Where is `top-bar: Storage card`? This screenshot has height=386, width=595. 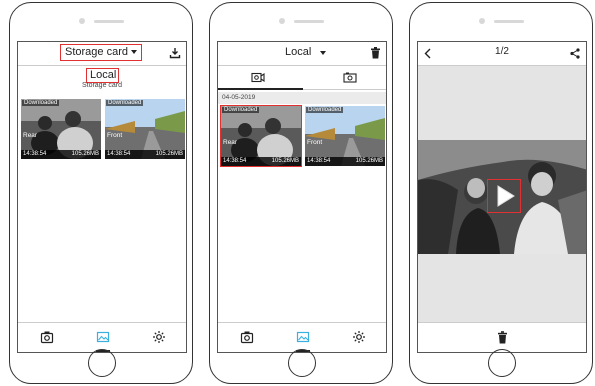 top-bar: Storage card is located at coordinates (102, 54).